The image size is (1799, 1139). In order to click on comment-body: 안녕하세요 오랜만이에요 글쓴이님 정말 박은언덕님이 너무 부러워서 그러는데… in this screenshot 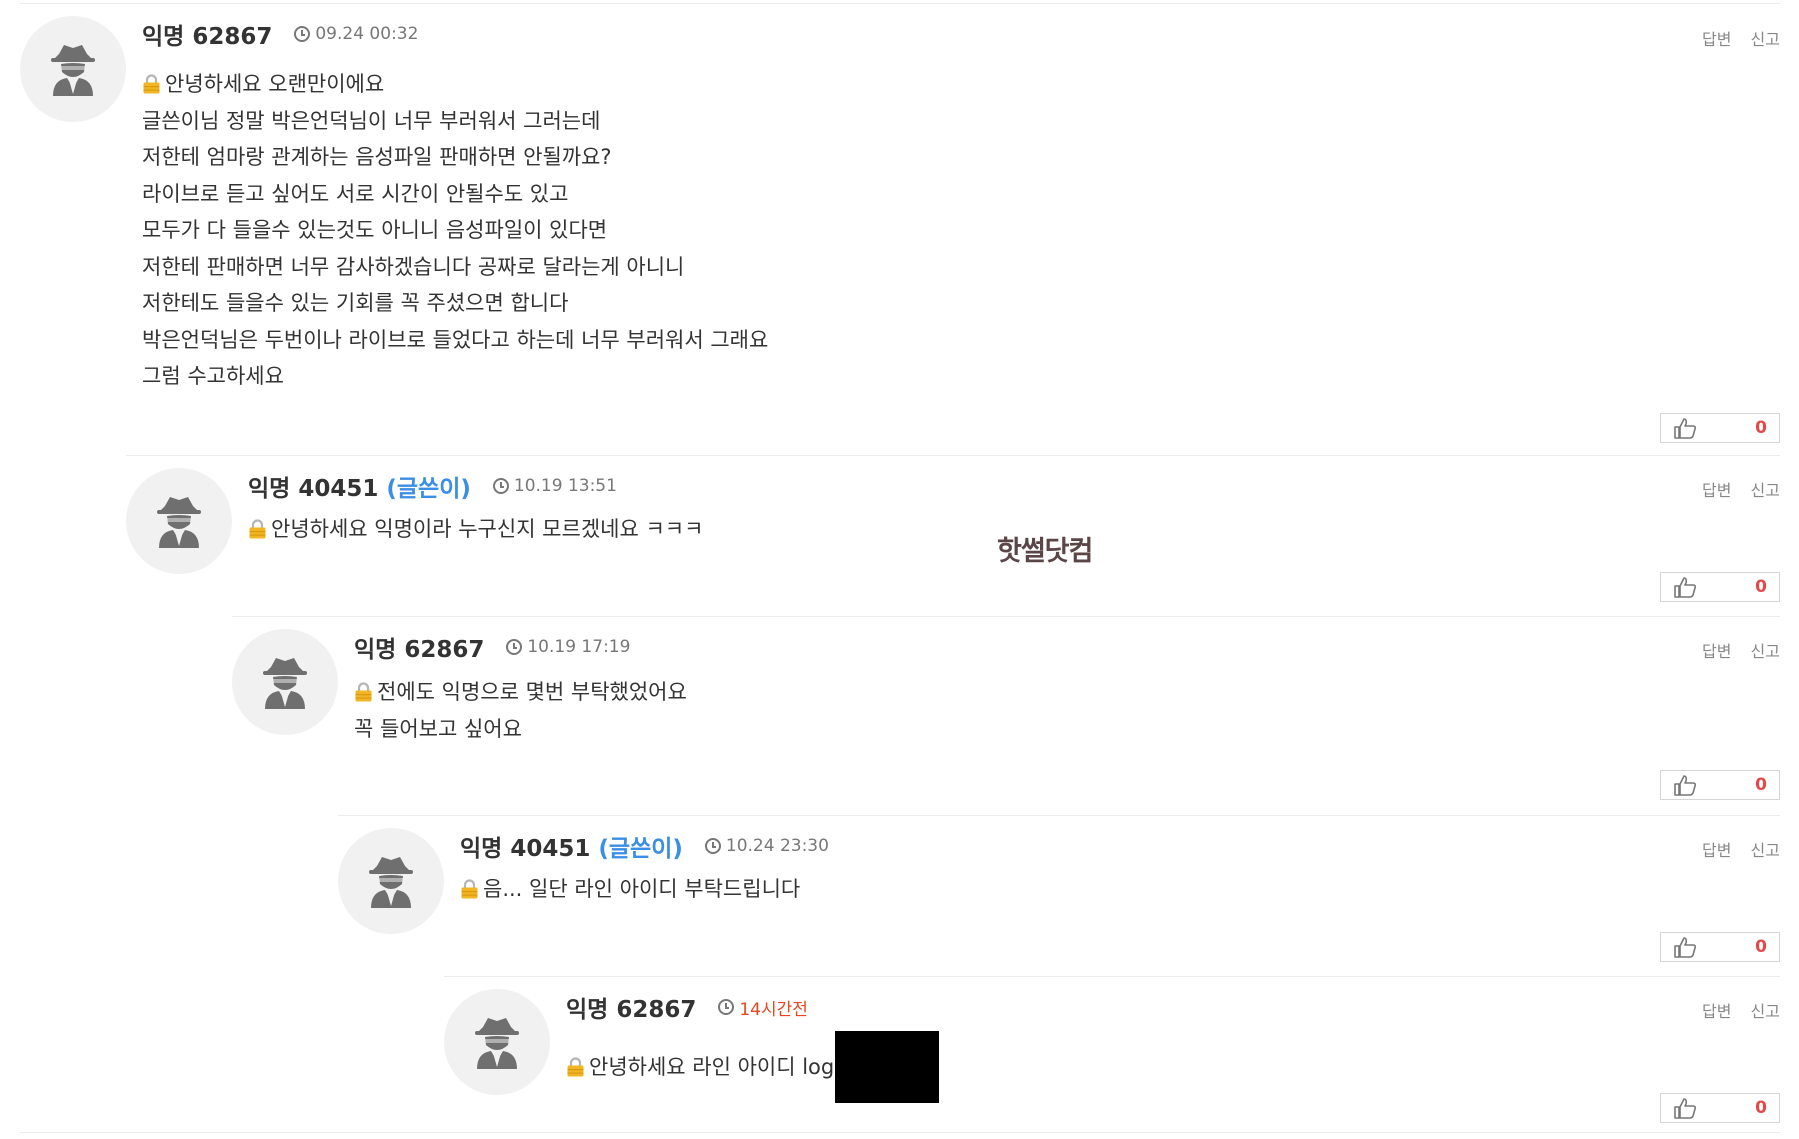, I will do `click(455, 230)`.